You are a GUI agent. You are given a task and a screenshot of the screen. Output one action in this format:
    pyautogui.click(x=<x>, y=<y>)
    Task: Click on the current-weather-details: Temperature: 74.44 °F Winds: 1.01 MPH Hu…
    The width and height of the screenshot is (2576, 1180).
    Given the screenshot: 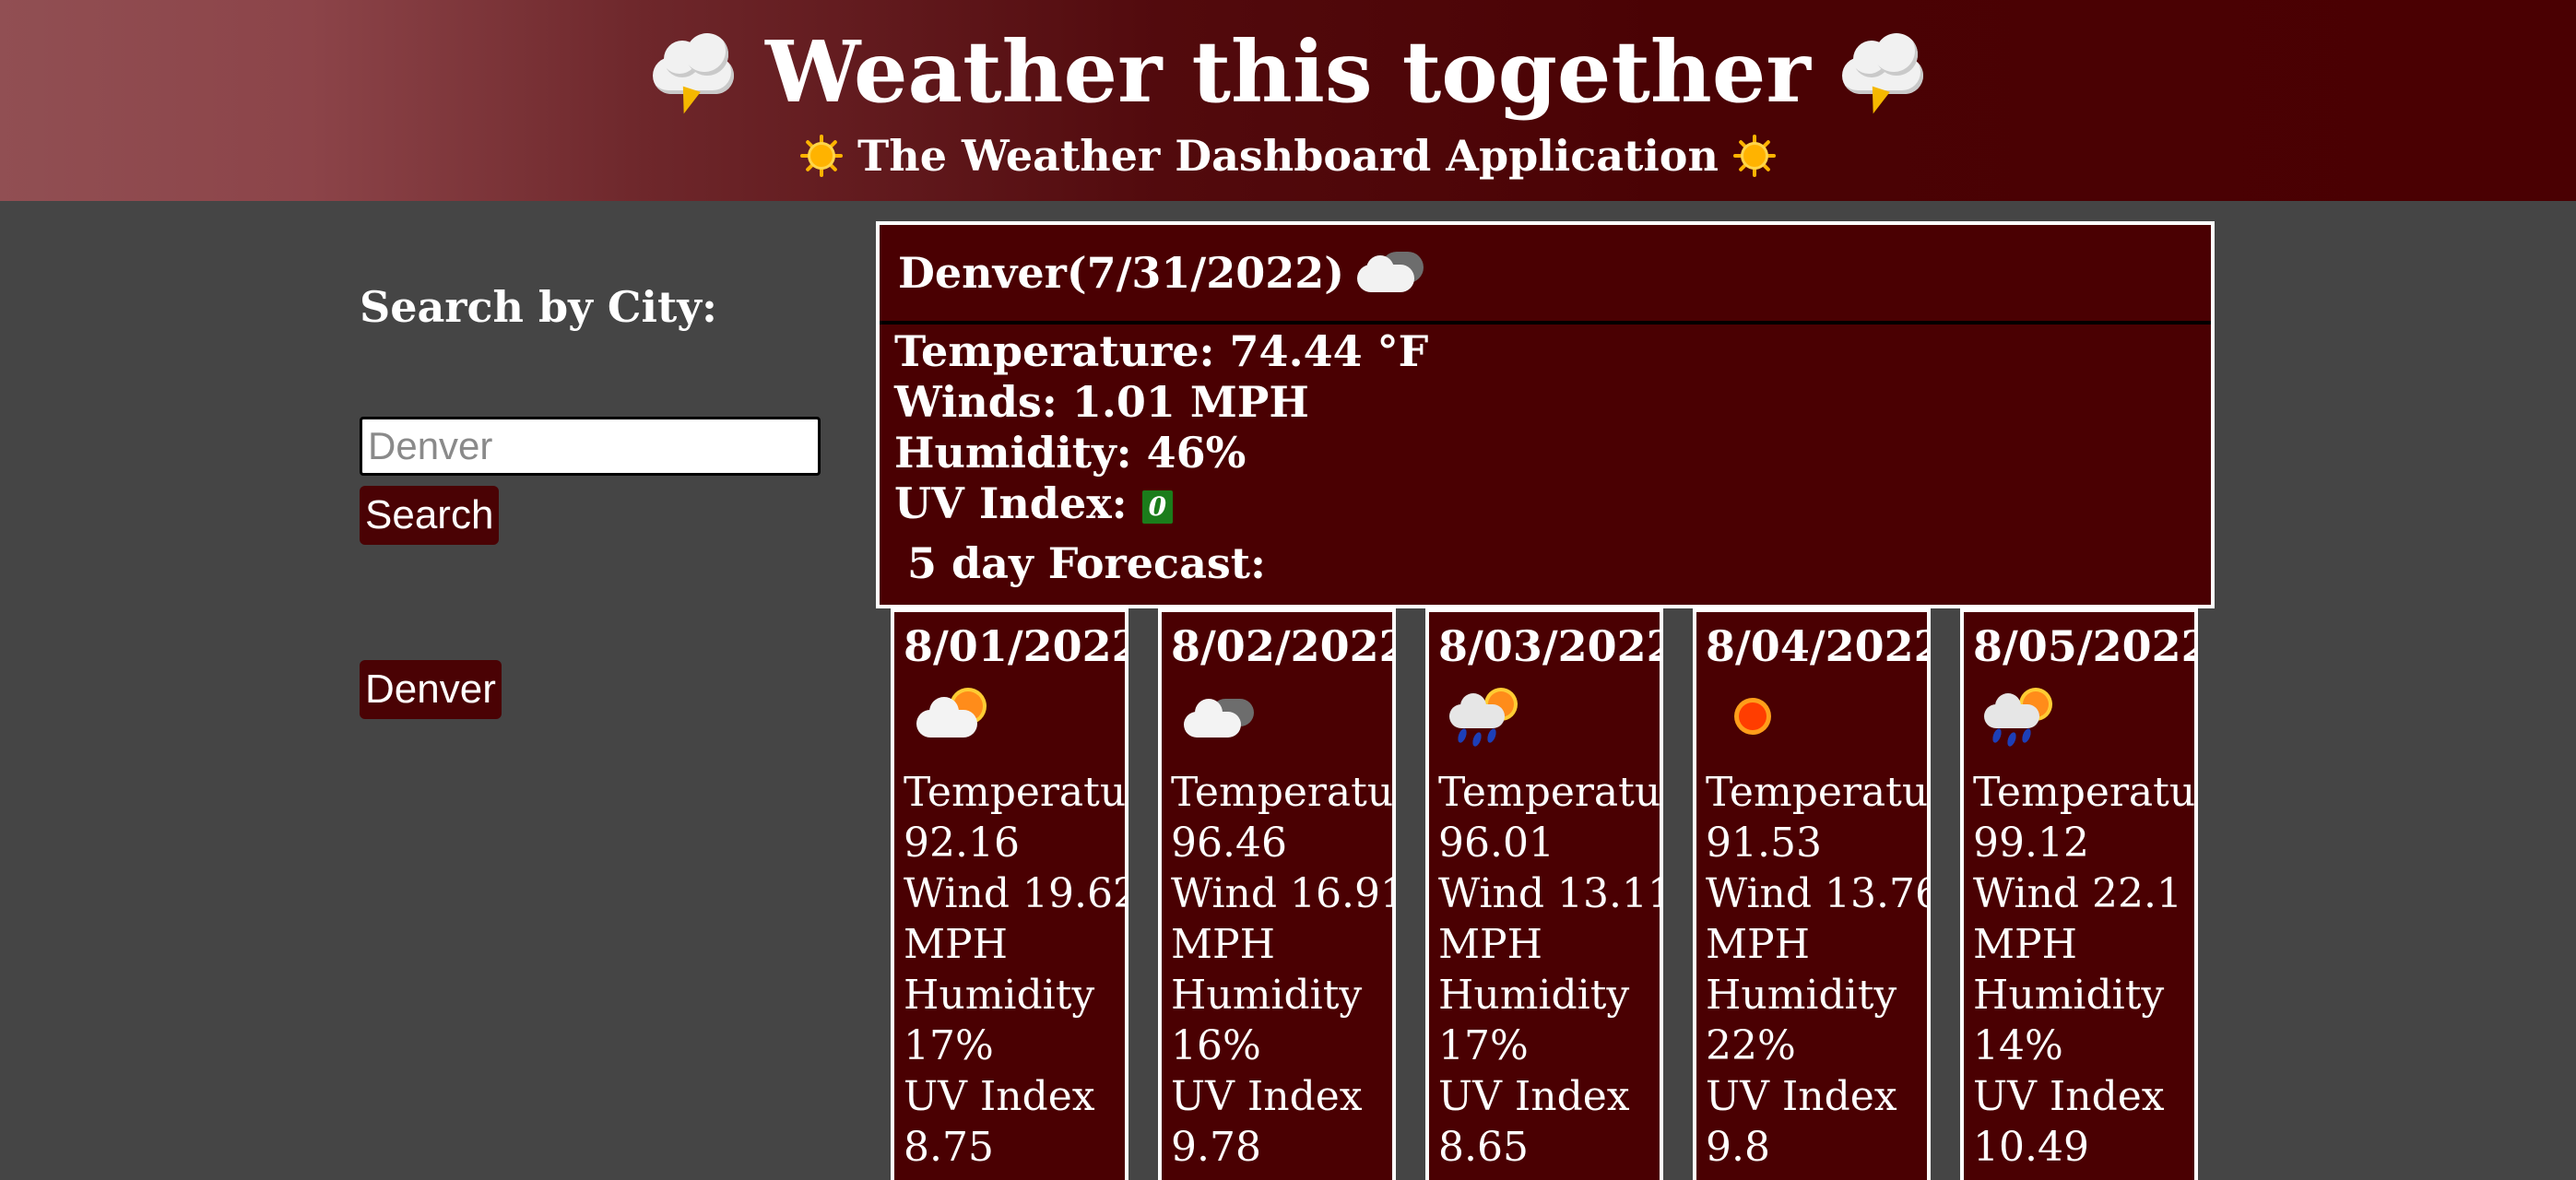 What is the action you would take?
    pyautogui.click(x=1161, y=427)
    